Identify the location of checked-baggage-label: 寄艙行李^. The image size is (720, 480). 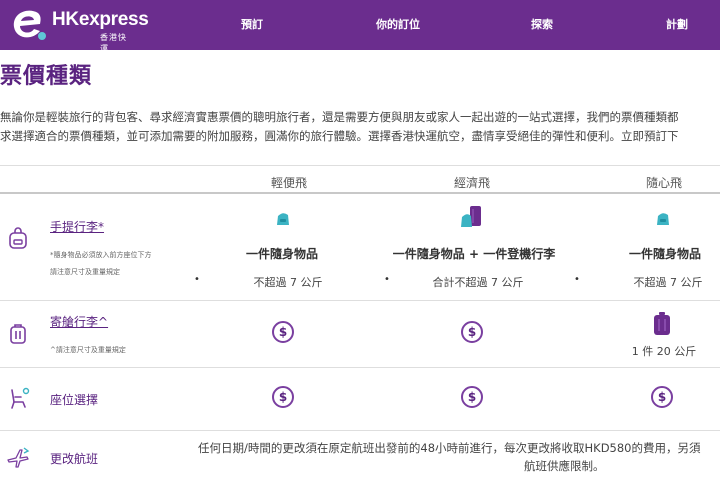
(79, 321).